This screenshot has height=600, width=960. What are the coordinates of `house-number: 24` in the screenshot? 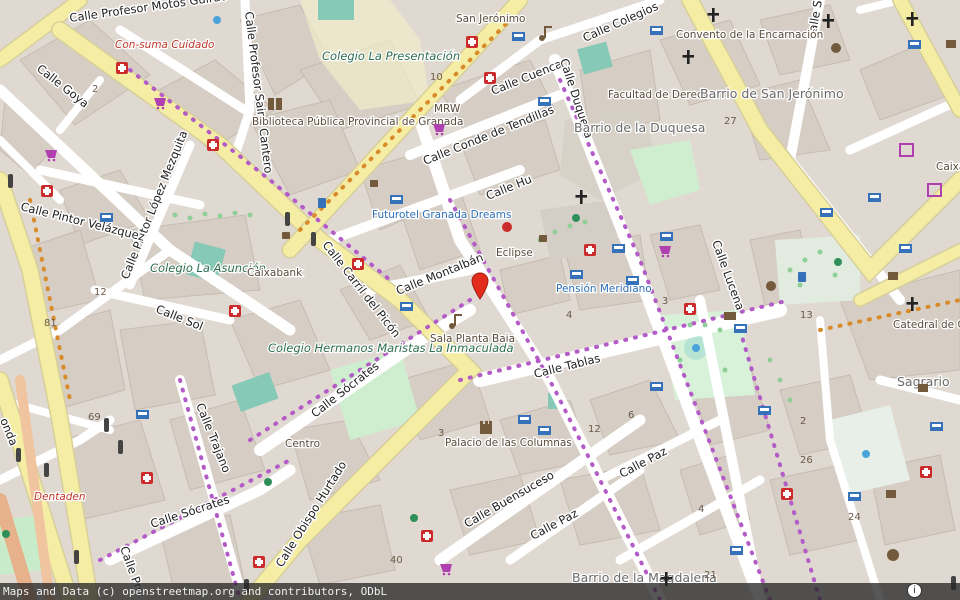 It's located at (854, 517).